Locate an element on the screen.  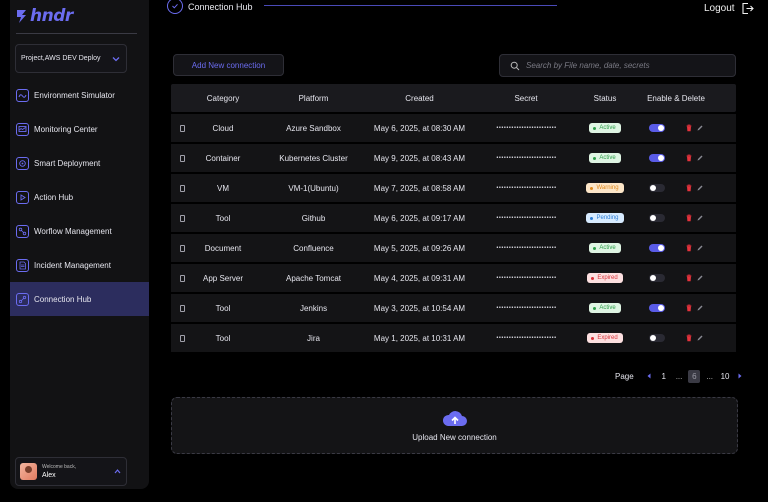
sidebar-item-connection-hub: Connection Hub is located at coordinates (79, 299).